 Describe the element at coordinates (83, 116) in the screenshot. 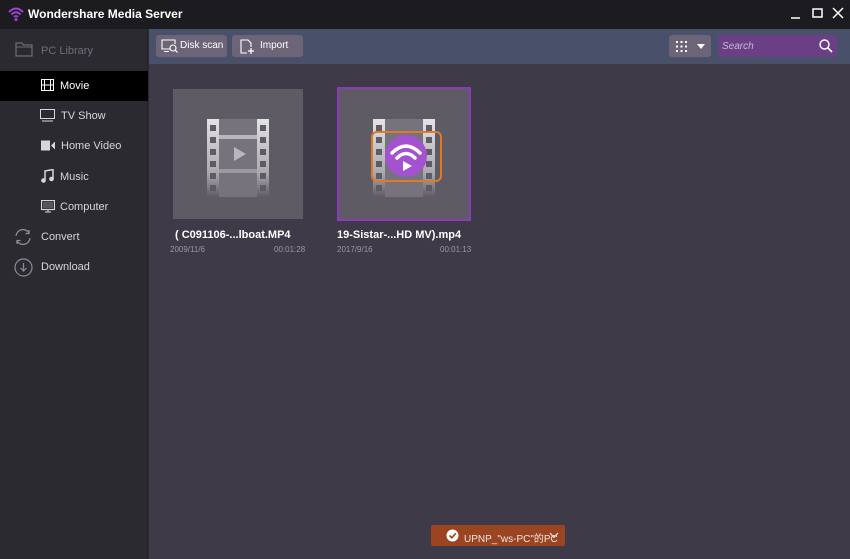

I see `sidebar-item-label: TV Show` at that location.